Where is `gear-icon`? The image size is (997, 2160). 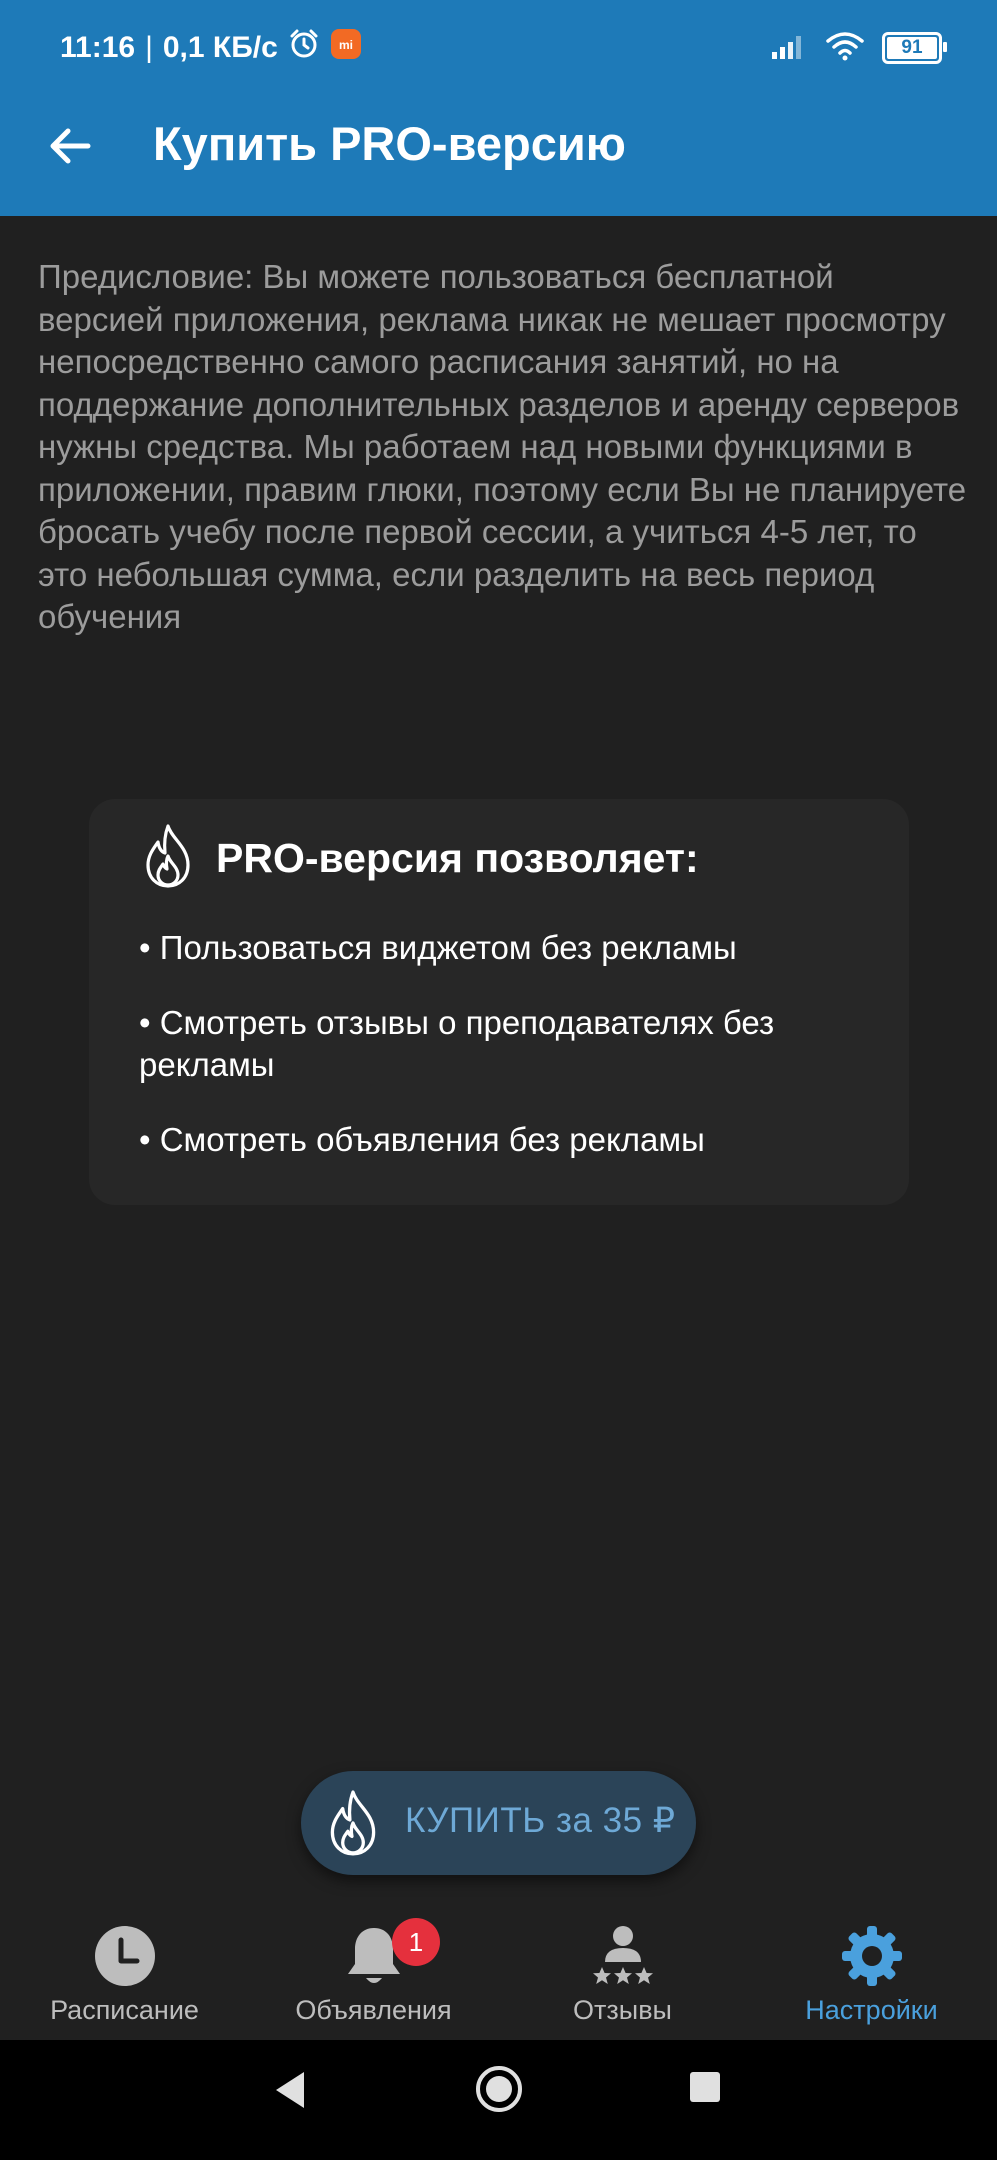 gear-icon is located at coordinates (872, 1958).